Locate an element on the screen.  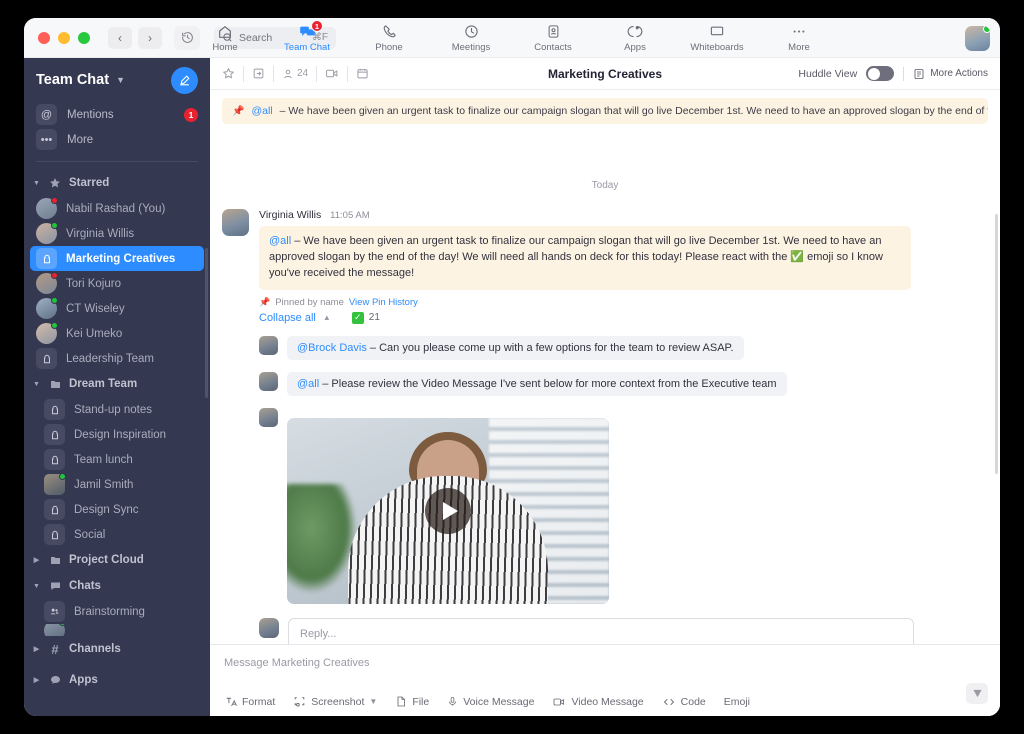
sidebar-label-more: More is located at coordinates (80, 139).